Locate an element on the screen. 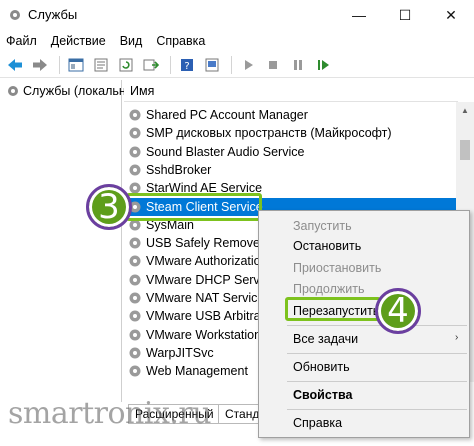 This screenshot has height=446, width=474. pause-icon is located at coordinates (298, 65).